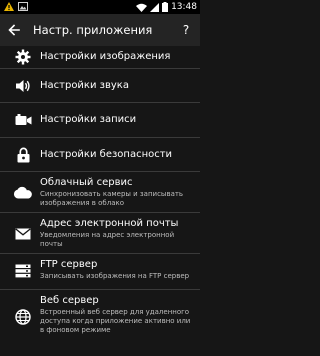 This screenshot has height=356, width=320. I want to click on list-item-title: Настройки звука, so click(84, 85).